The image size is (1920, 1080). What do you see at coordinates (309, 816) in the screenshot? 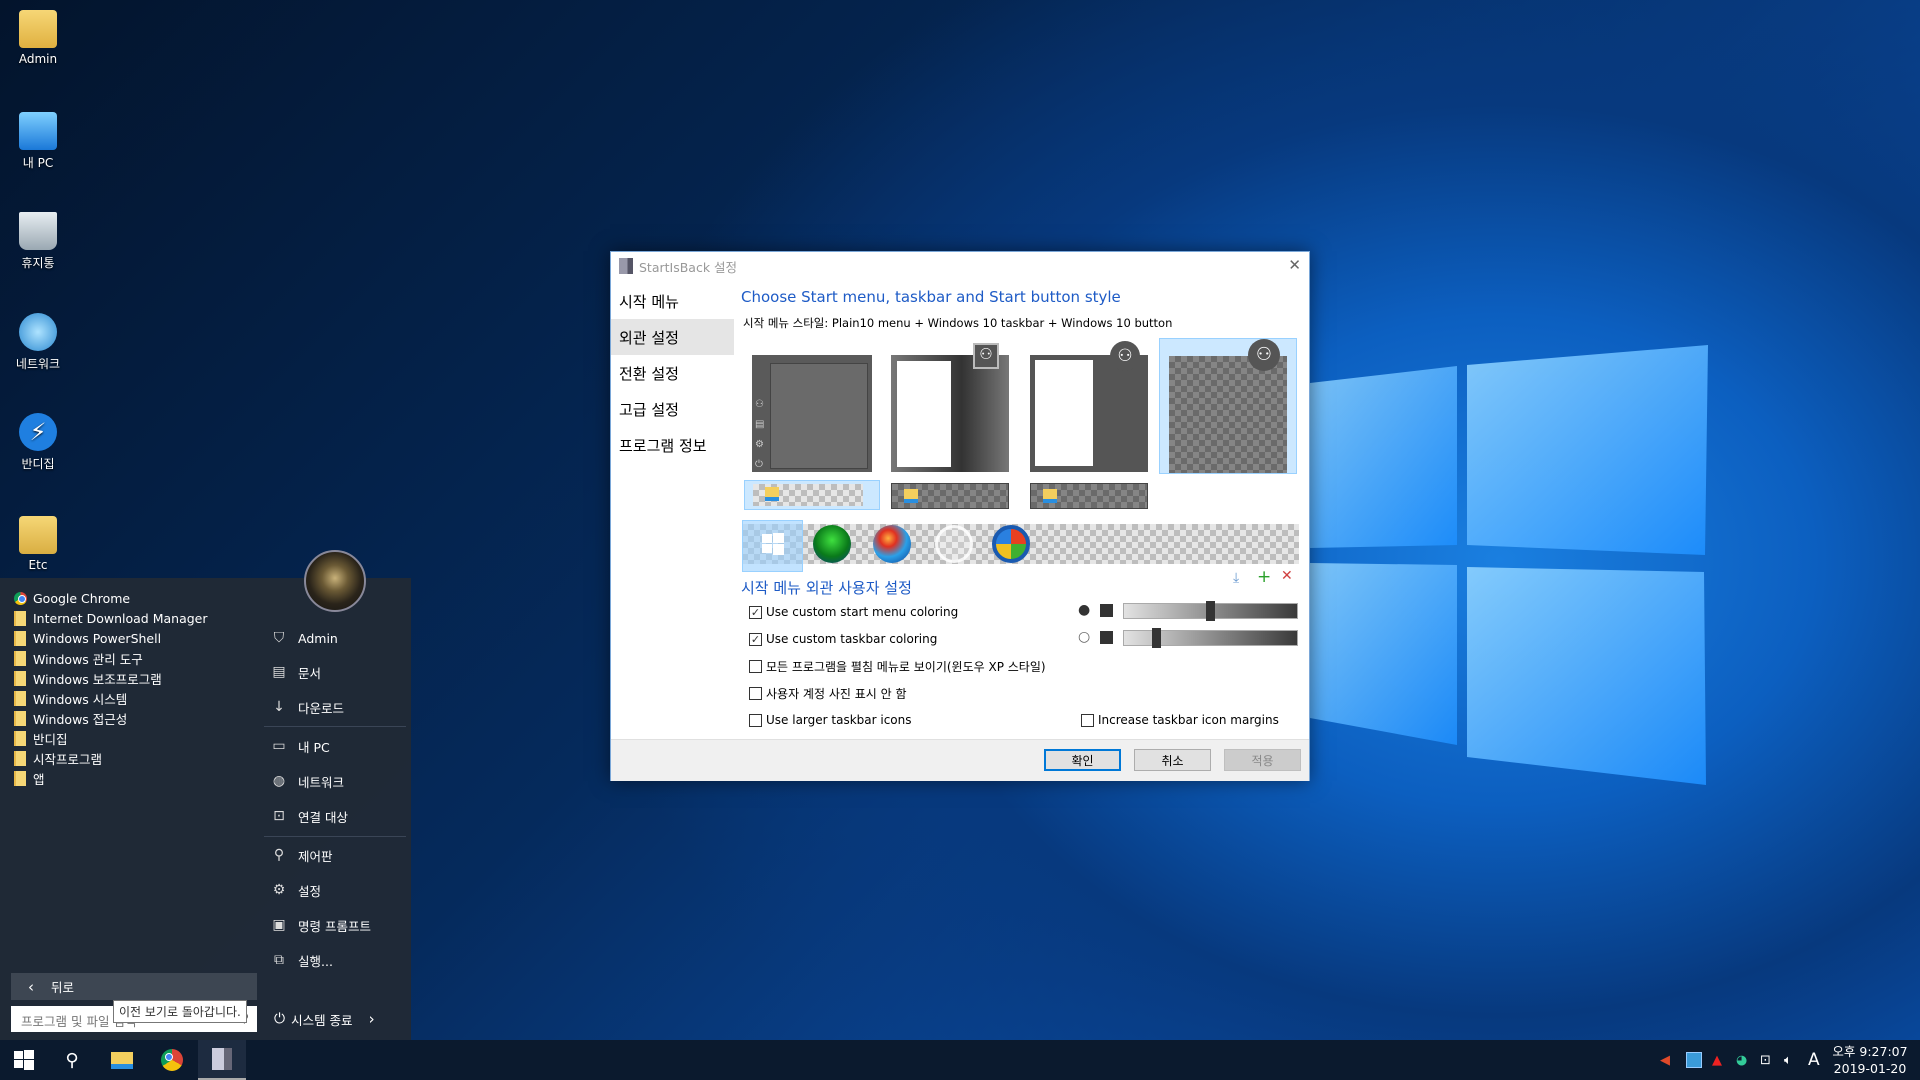
I see `place-connect-to: ⊡ 연결 대상` at bounding box center [309, 816].